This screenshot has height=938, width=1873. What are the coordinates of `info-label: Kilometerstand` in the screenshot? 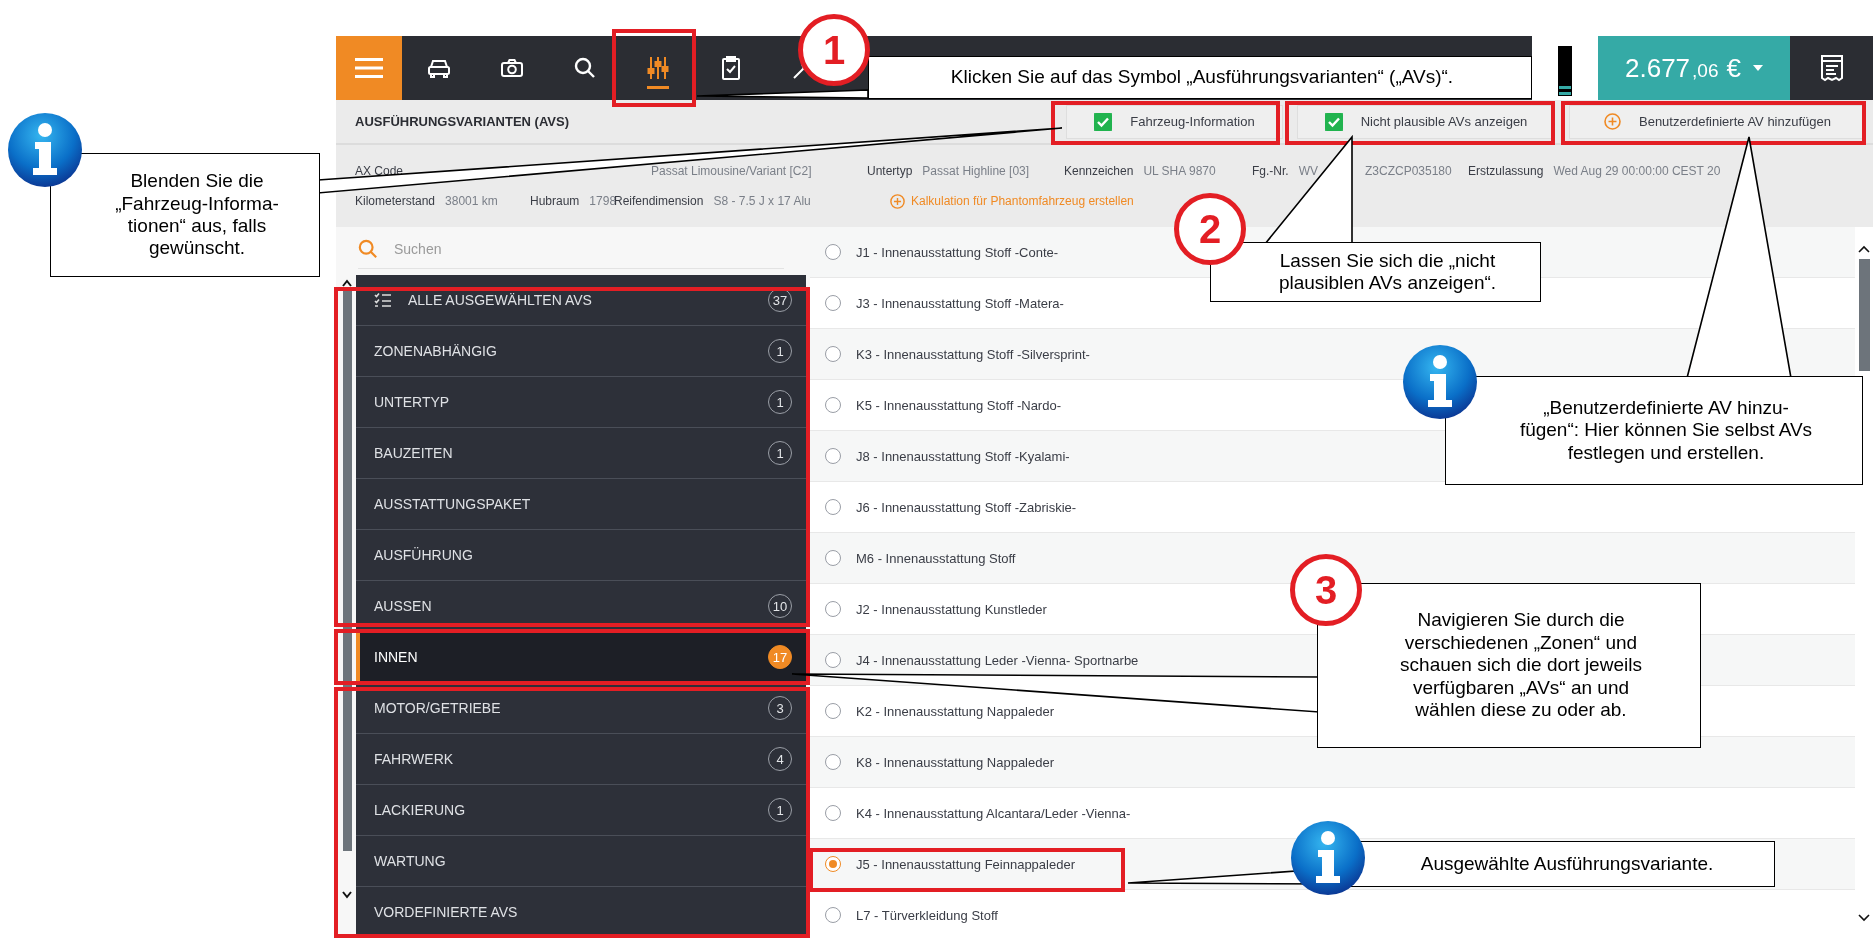 It's located at (395, 201).